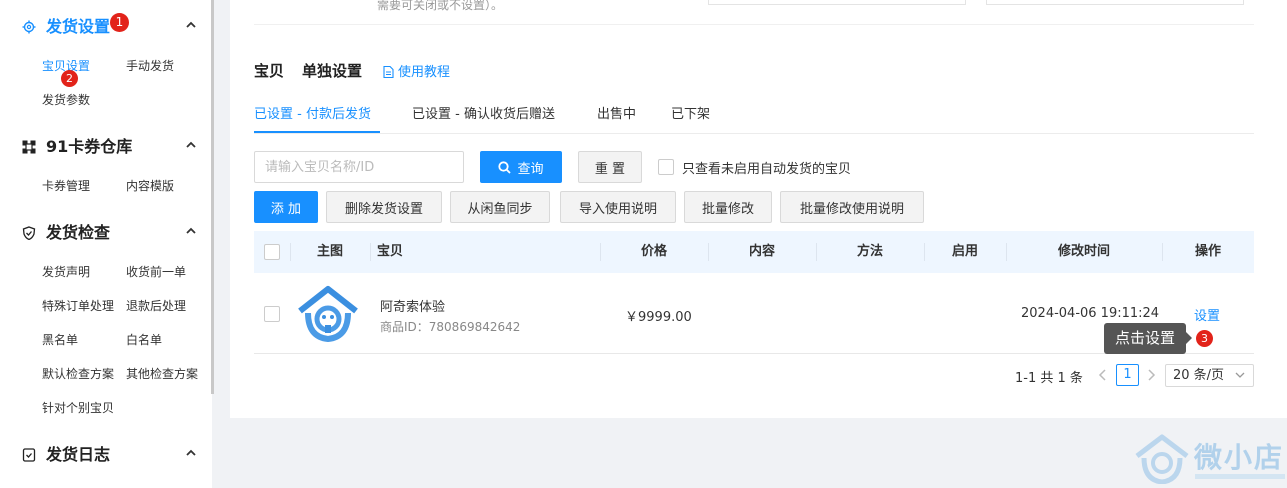  Describe the element at coordinates (66, 272) in the screenshot. I see `sidebar-item-delivery-statement: 发货声明` at that location.